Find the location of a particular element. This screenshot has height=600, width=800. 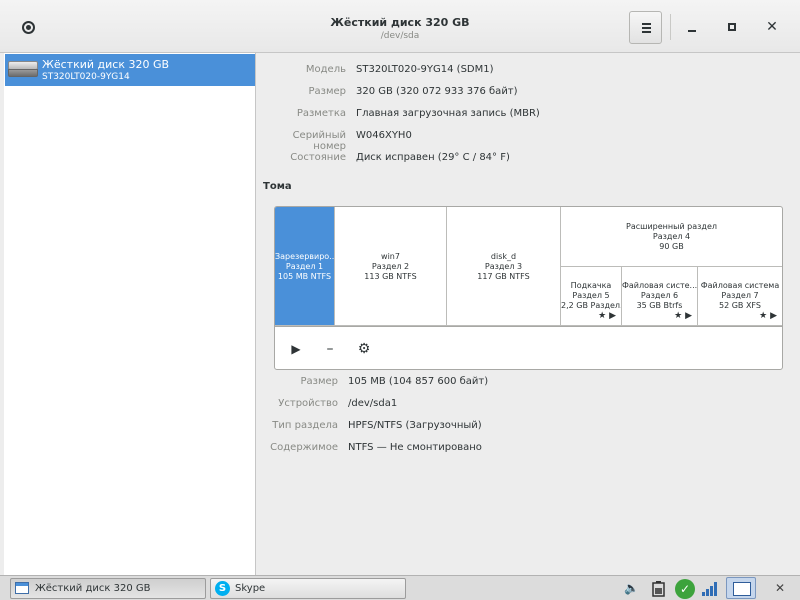

delete-partition-icon: – is located at coordinates (330, 349).